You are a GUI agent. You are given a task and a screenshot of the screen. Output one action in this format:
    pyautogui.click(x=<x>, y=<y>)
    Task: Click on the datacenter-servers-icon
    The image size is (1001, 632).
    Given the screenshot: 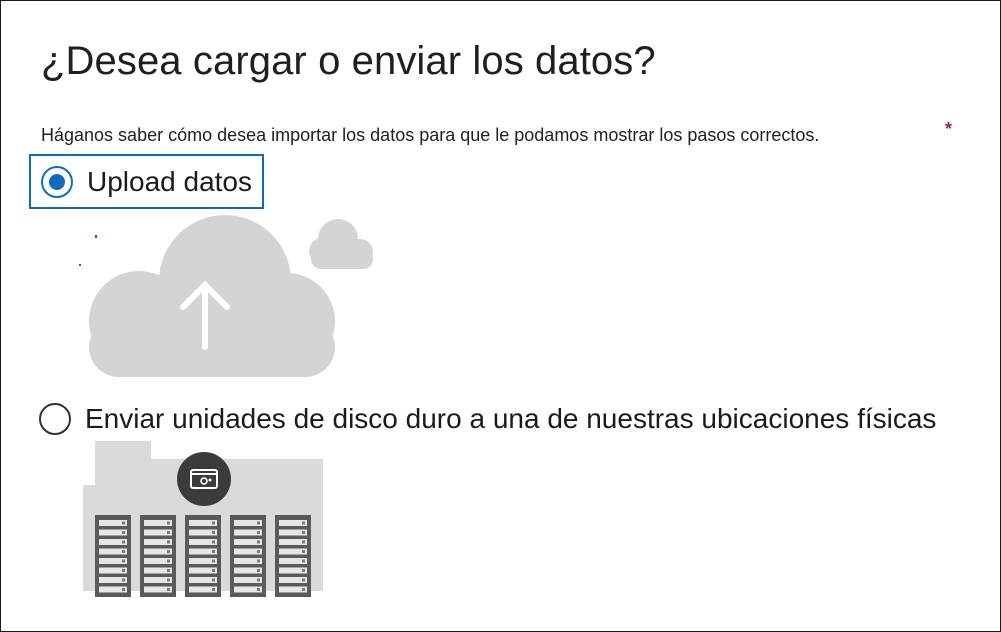 What is the action you would take?
    pyautogui.click(x=203, y=519)
    